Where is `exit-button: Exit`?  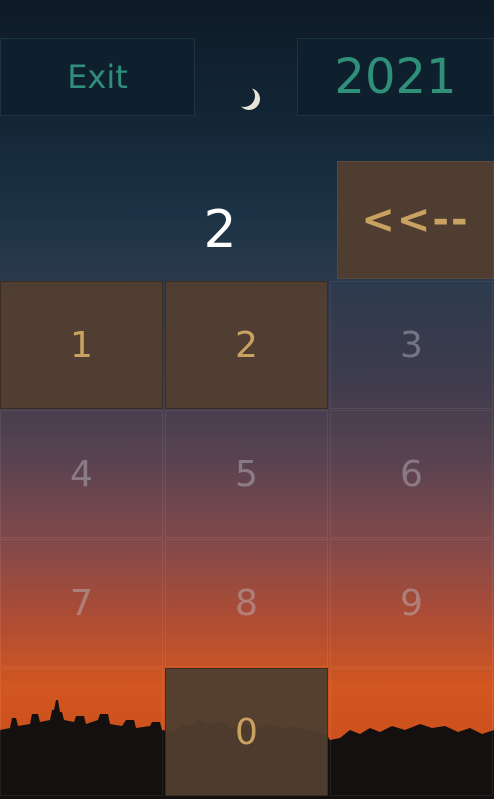
exit-button: Exit is located at coordinates (97, 77).